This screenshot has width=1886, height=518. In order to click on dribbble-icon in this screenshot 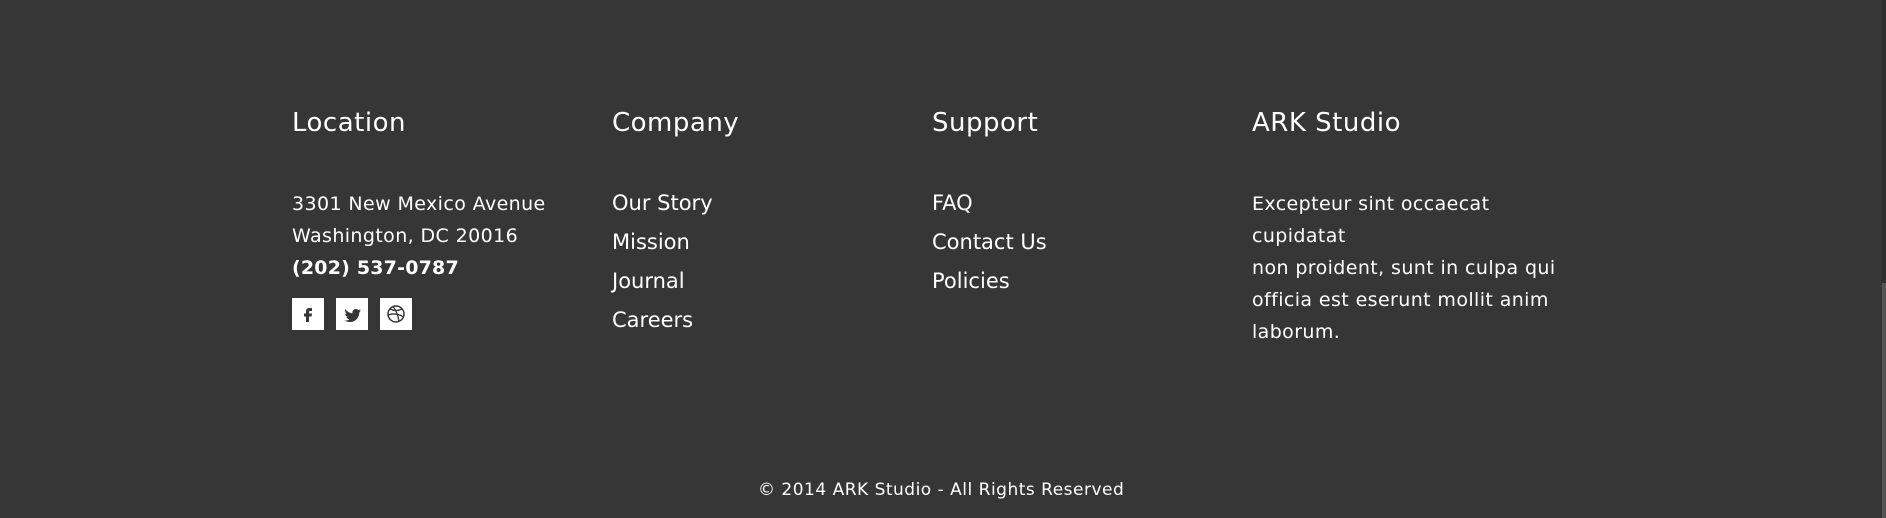, I will do `click(396, 314)`.